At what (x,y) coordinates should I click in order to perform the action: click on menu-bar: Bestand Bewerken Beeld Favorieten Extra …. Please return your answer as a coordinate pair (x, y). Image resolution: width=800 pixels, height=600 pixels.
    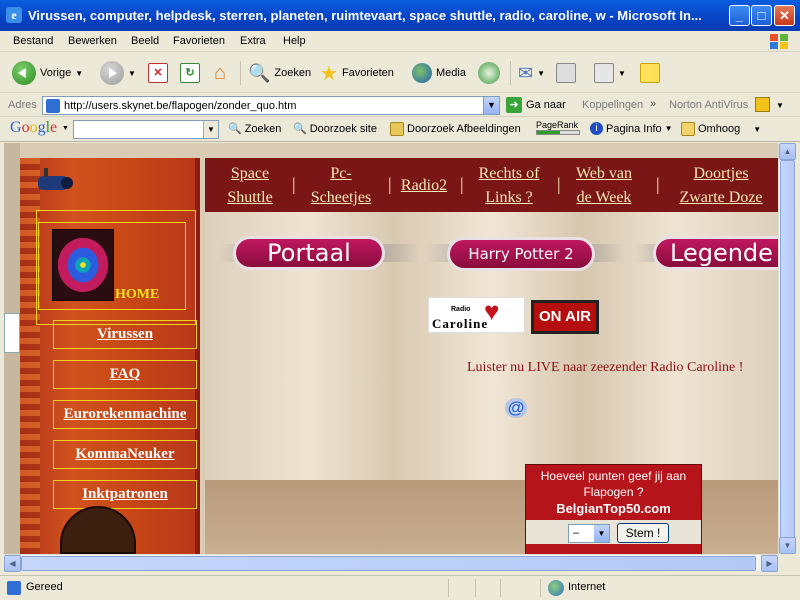
    Looking at the image, I should click on (400, 41).